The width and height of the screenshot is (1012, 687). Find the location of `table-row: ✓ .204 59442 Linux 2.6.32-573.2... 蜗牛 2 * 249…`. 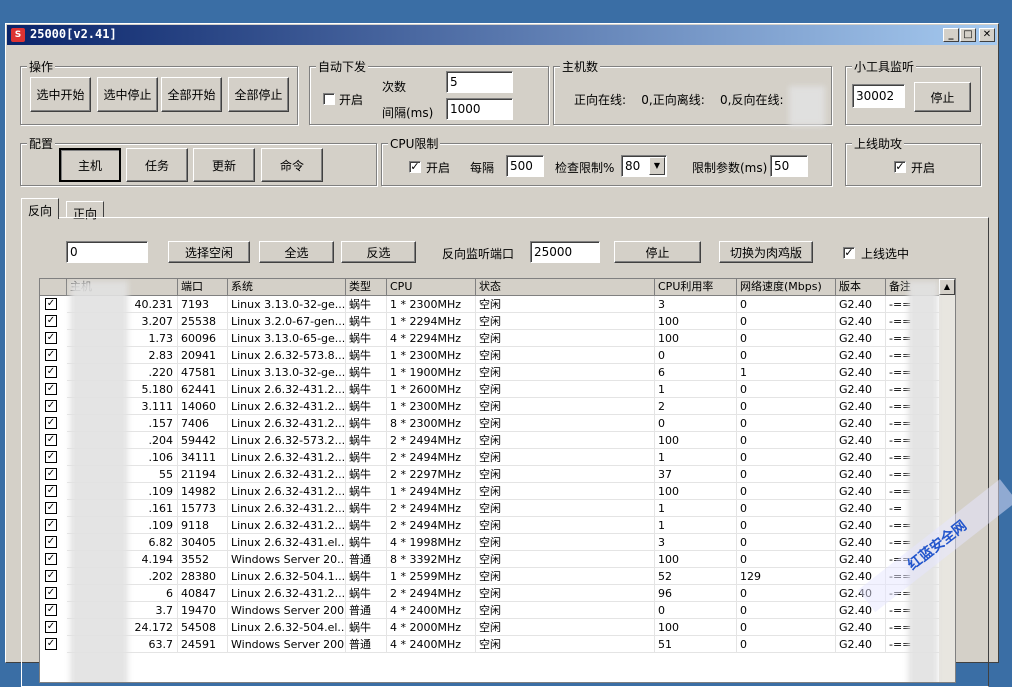

table-row: ✓ .204 59442 Linux 2.6.32-573.2... 蜗牛 2 * 249… is located at coordinates (497, 440).